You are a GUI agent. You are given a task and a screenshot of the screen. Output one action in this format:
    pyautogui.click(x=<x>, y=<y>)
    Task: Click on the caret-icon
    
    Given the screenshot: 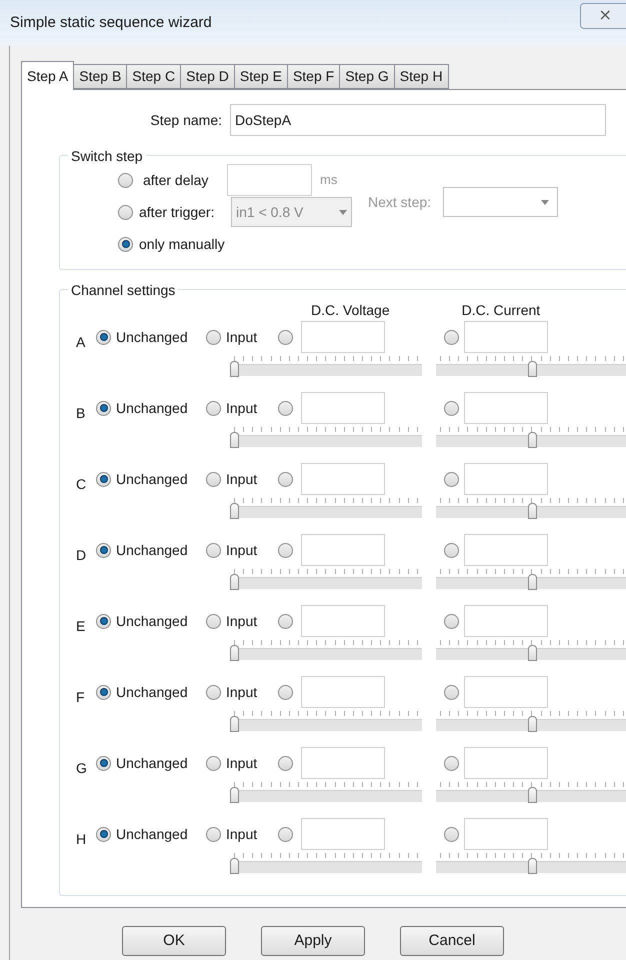 What is the action you would take?
    pyautogui.click(x=343, y=212)
    